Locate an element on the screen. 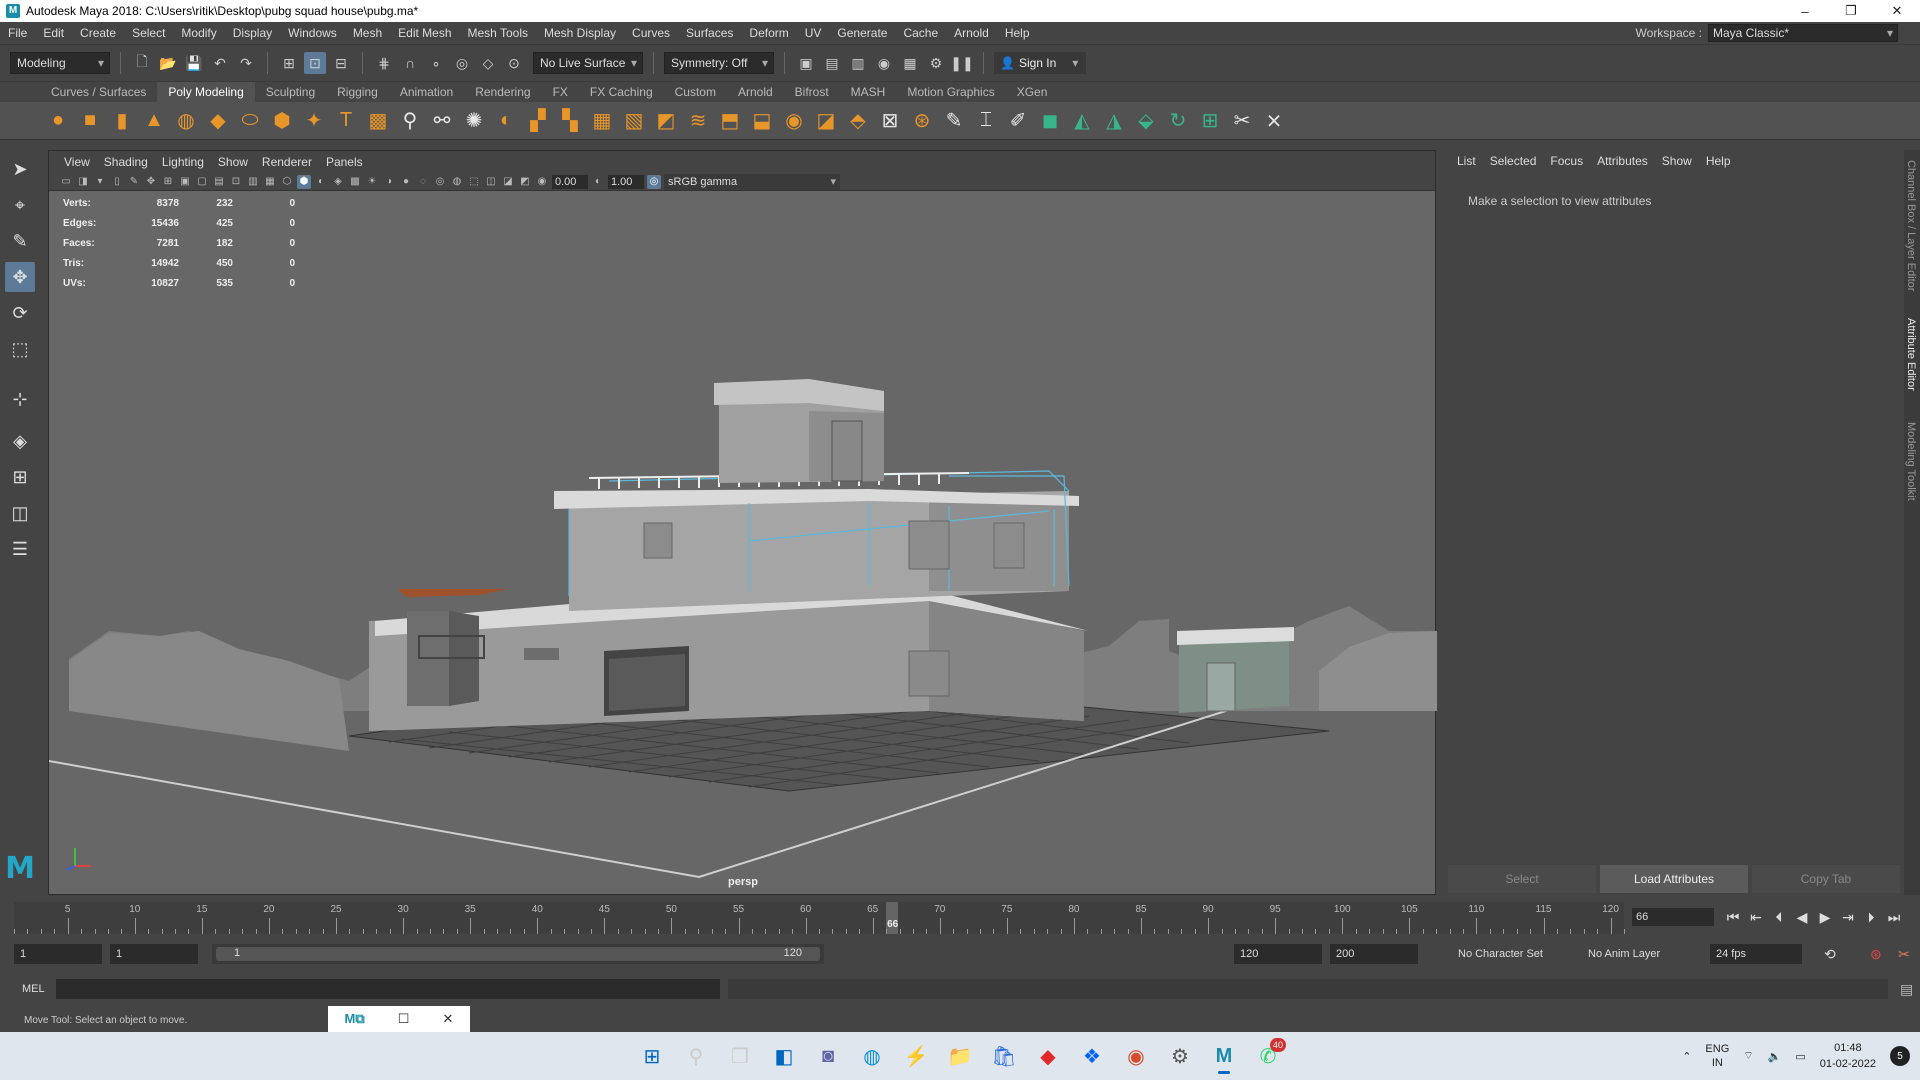 The image size is (1920, 1080). task-view-icon: ❐ is located at coordinates (740, 1056).